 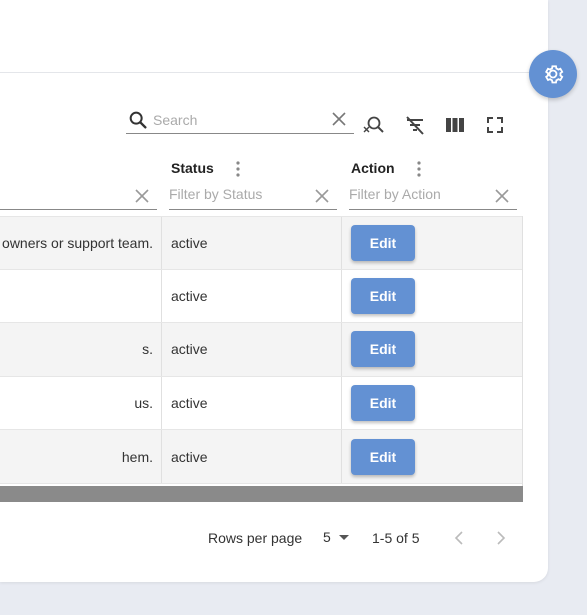 I want to click on status-filter-input, so click(x=239, y=192).